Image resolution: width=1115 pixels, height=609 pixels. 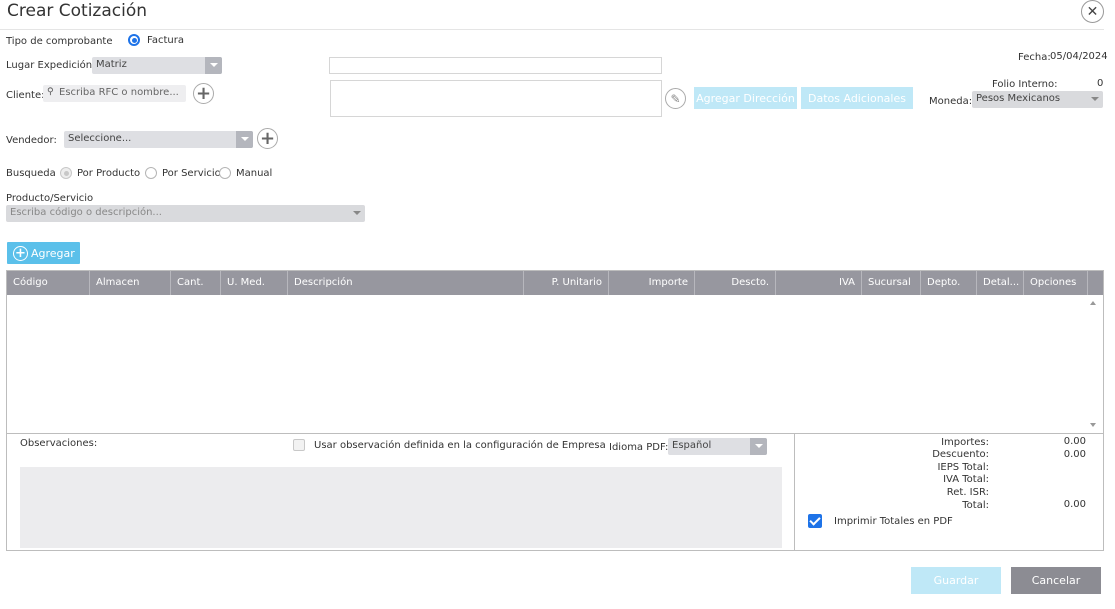 I want to click on col-descripcion: Descripción, so click(x=405, y=283).